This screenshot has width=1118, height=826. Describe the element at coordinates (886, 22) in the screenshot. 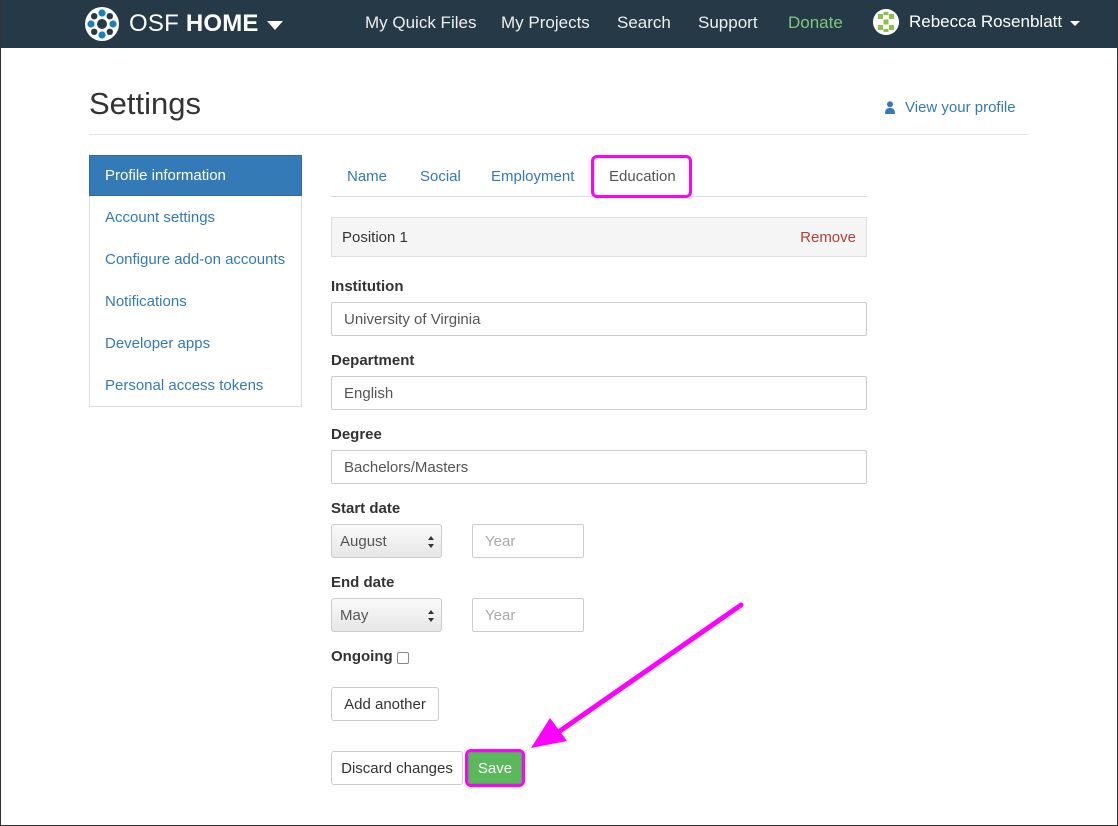

I see `user-avatar` at that location.